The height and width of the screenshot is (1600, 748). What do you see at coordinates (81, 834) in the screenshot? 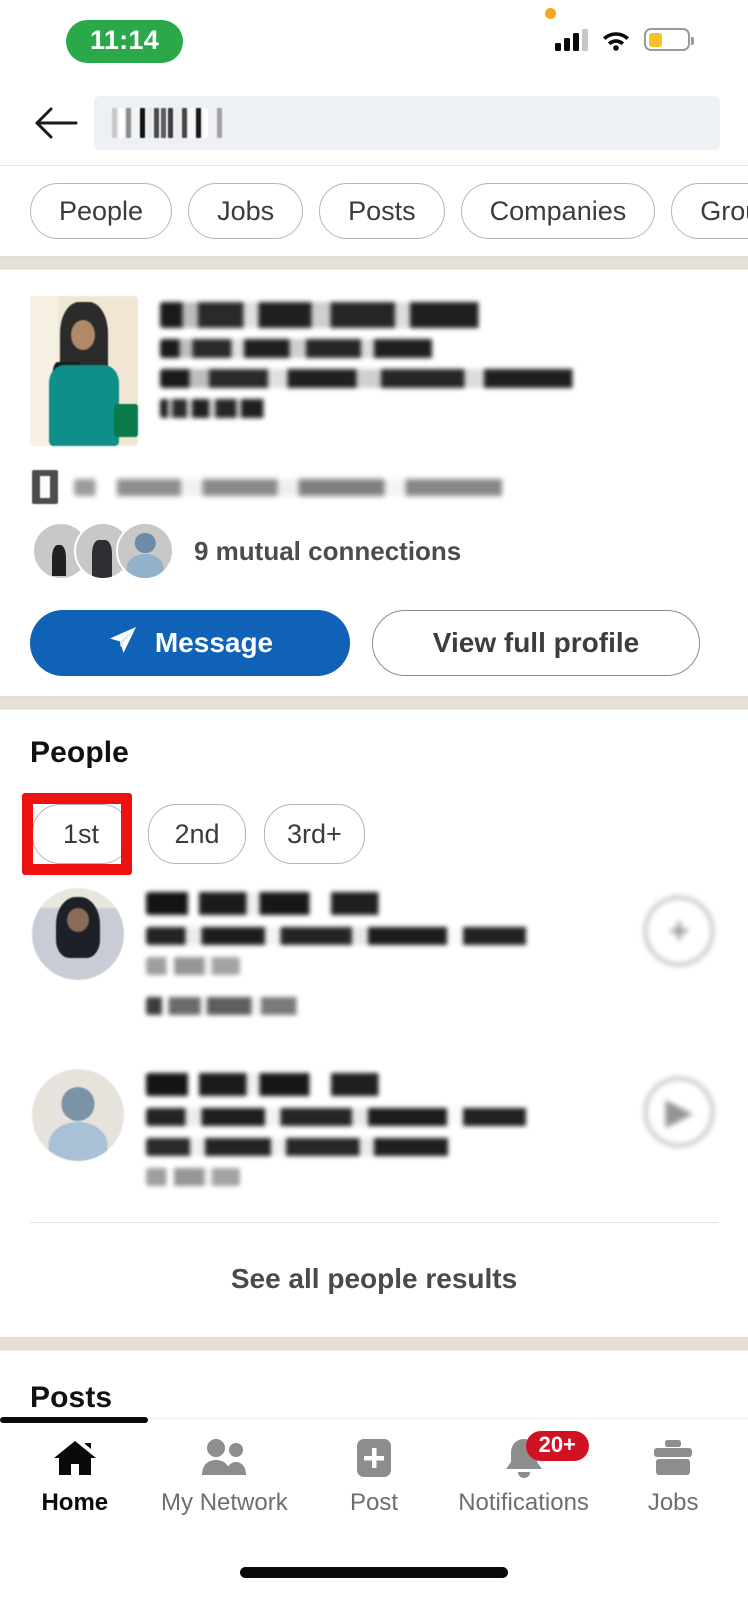
I see `degree-filter-1st: 1st` at bounding box center [81, 834].